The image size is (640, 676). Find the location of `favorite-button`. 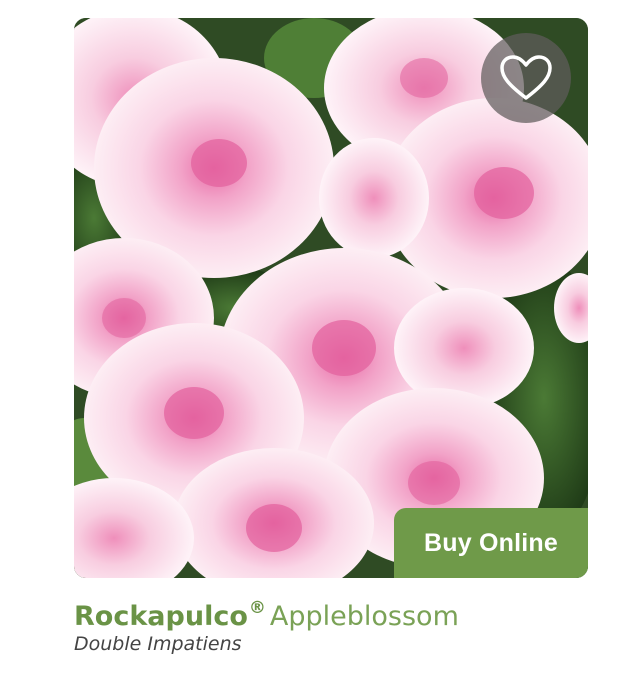

favorite-button is located at coordinates (526, 78).